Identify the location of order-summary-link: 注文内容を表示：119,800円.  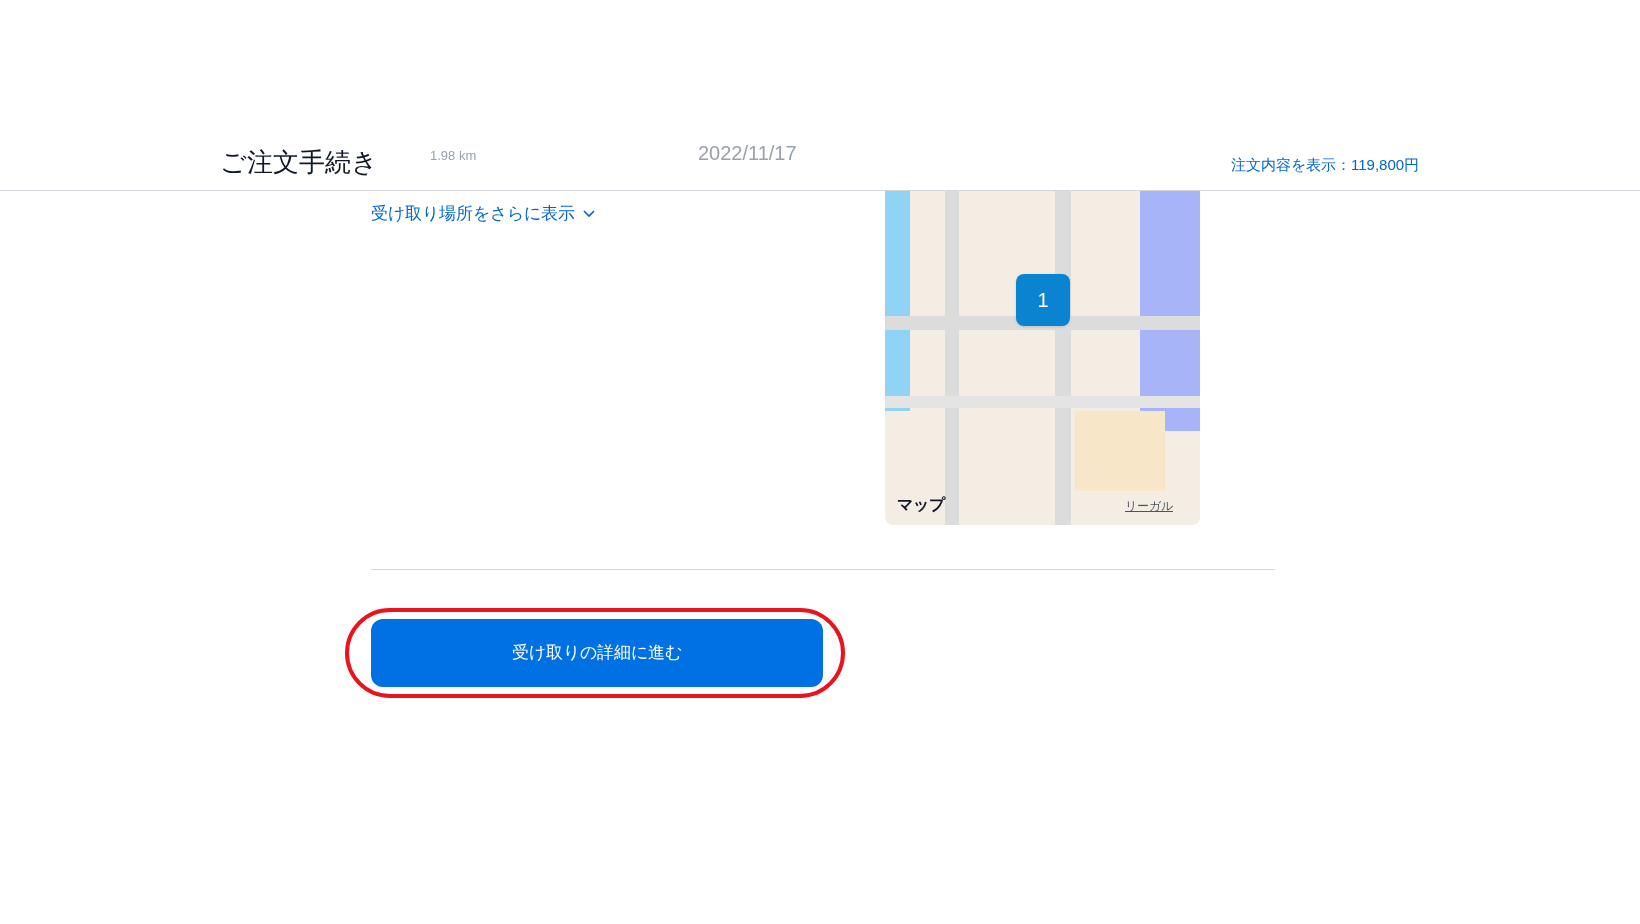
(1325, 165).